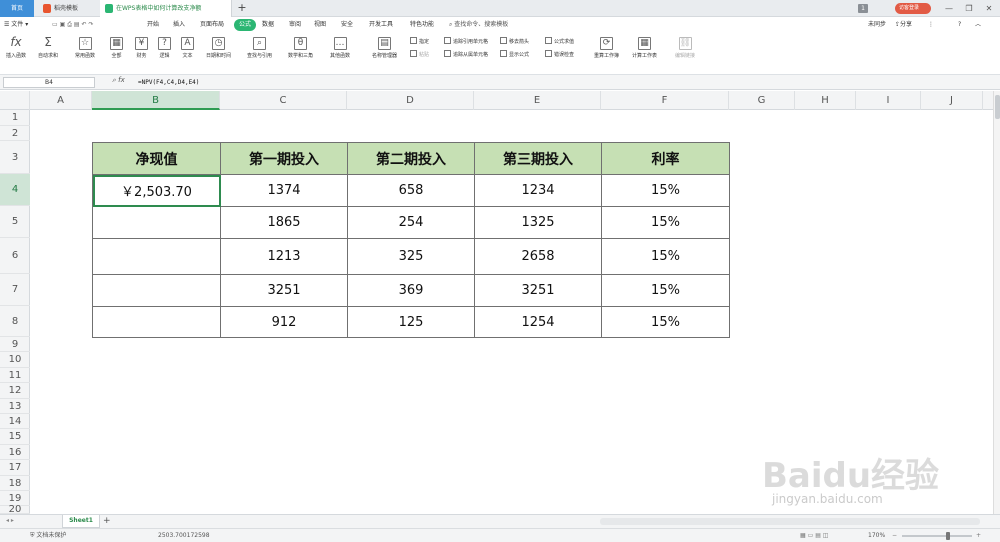 The width and height of the screenshot is (1000, 542). What do you see at coordinates (514, 42) in the screenshot?
I see `remove-arrows-button: 移去箭头` at bounding box center [514, 42].